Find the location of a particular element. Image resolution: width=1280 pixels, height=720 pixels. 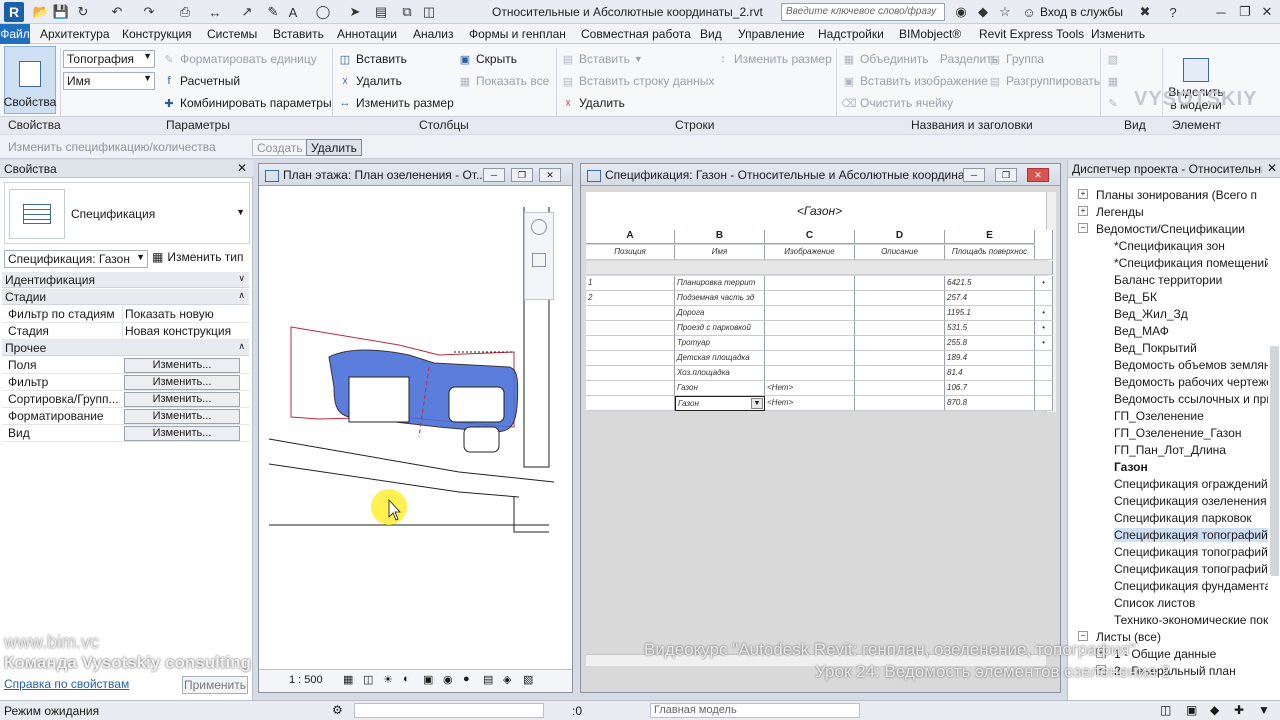

column-header: Описание is located at coordinates (900, 252).